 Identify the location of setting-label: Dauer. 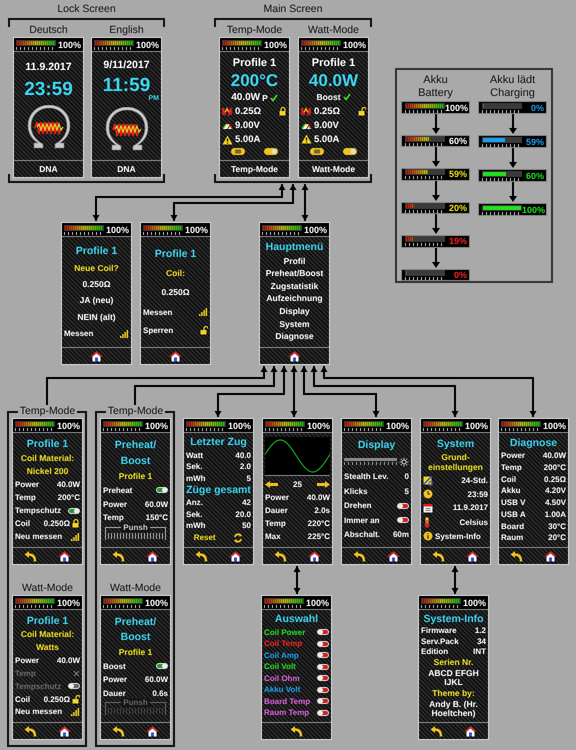
(276, 510).